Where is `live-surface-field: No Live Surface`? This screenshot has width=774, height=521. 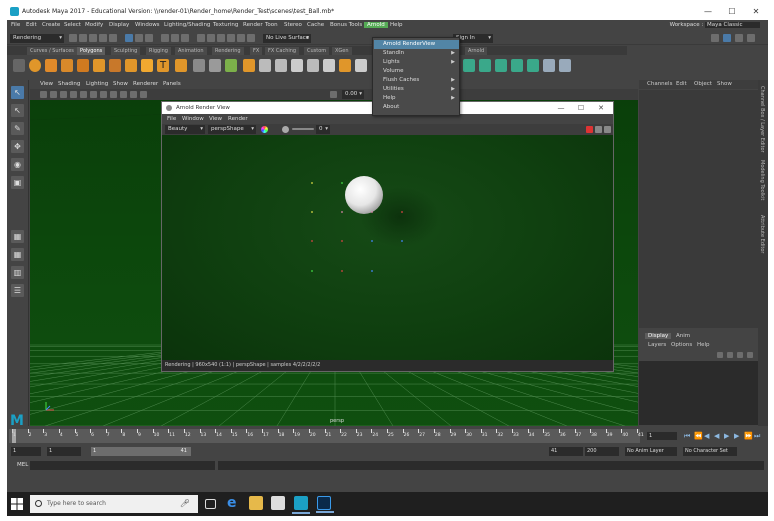
live-surface-field: No Live Surface is located at coordinates (287, 38).